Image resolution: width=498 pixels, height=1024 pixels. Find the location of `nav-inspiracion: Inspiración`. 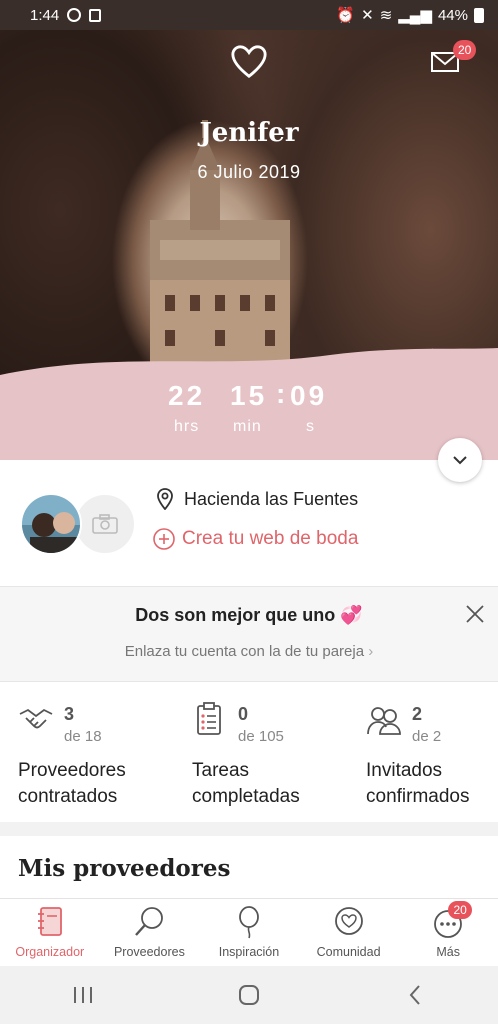

nav-inspiracion: Inspiración is located at coordinates (249, 932).